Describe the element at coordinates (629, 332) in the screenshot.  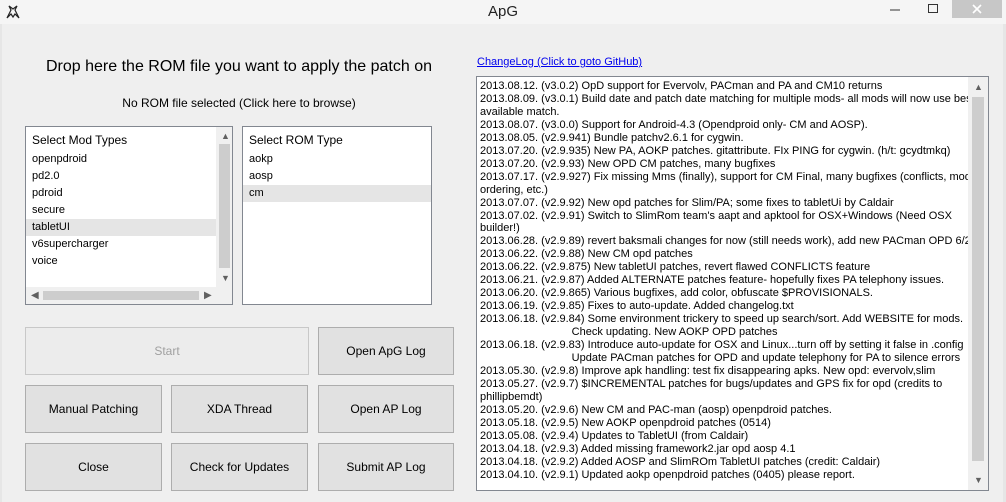
I see `changelog-line: Check updating. New AOKP OPD patches` at that location.